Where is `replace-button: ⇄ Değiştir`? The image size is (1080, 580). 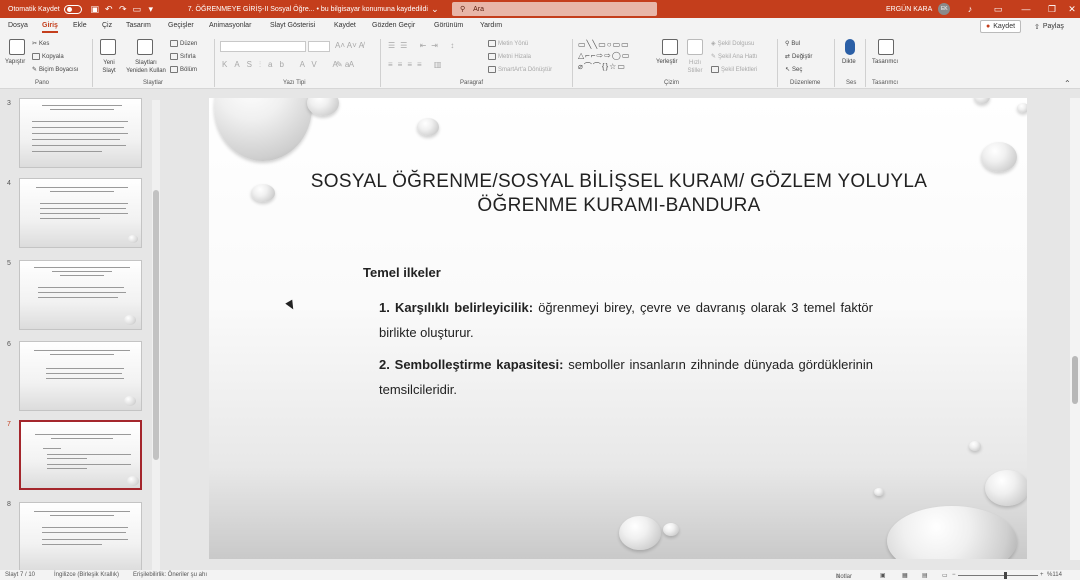
replace-button: ⇄ Değiştir is located at coordinates (798, 57).